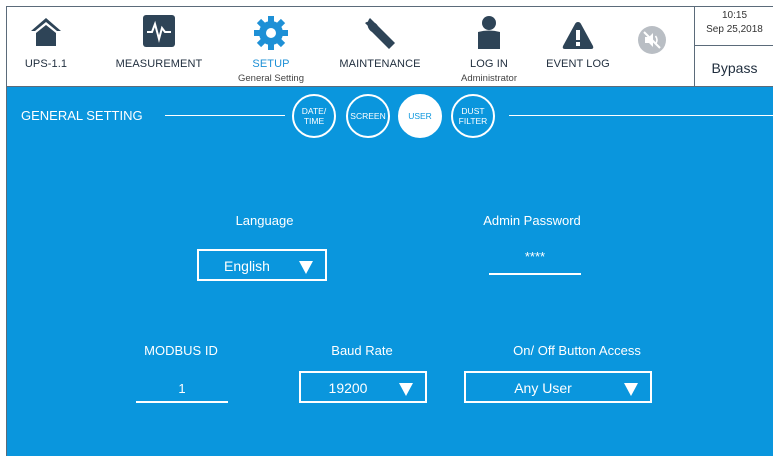  I want to click on admin-password-field: ****, so click(535, 258).